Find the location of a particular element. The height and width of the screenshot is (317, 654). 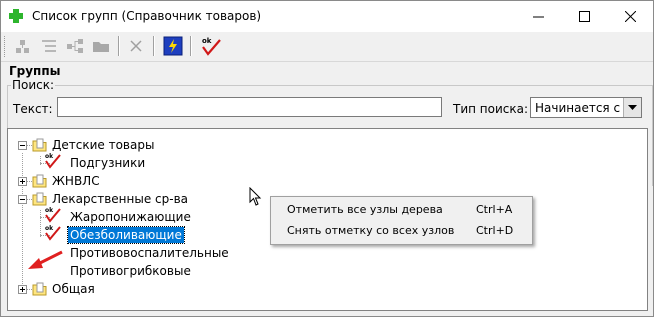

lightning-icon is located at coordinates (173, 46).